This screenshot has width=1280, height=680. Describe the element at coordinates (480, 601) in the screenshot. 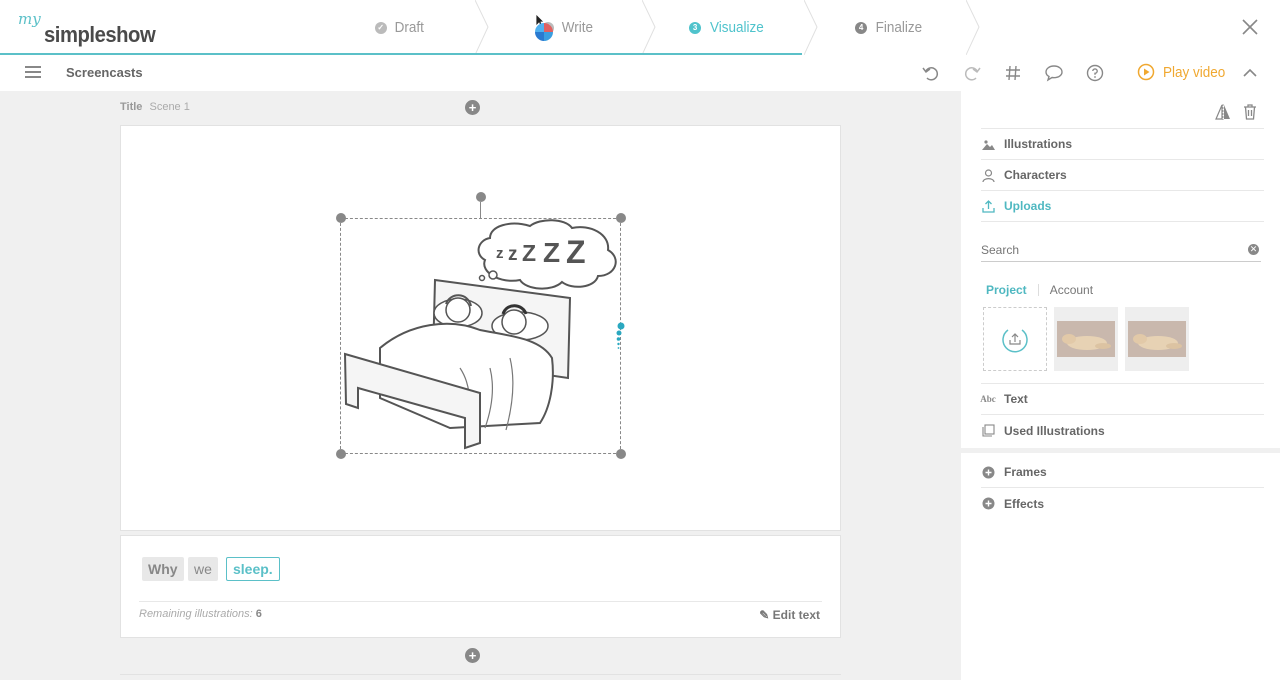

I see `divider` at that location.